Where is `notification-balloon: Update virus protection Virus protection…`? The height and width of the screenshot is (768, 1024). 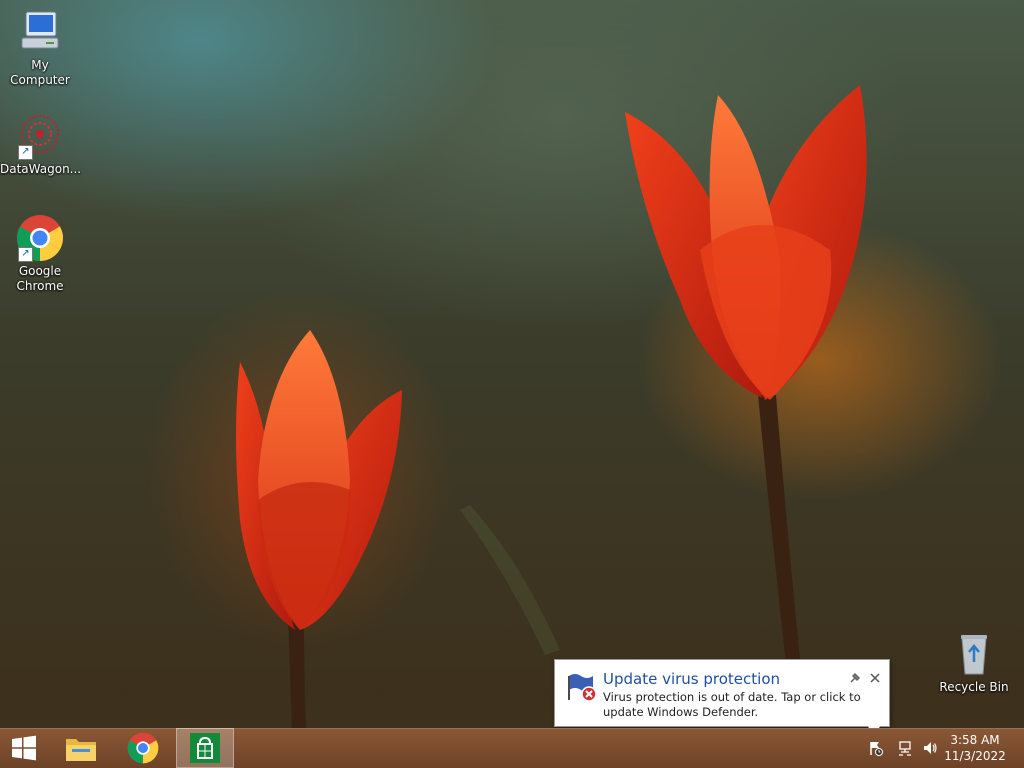
notification-balloon: Update virus protection Virus protection… is located at coordinates (722, 693).